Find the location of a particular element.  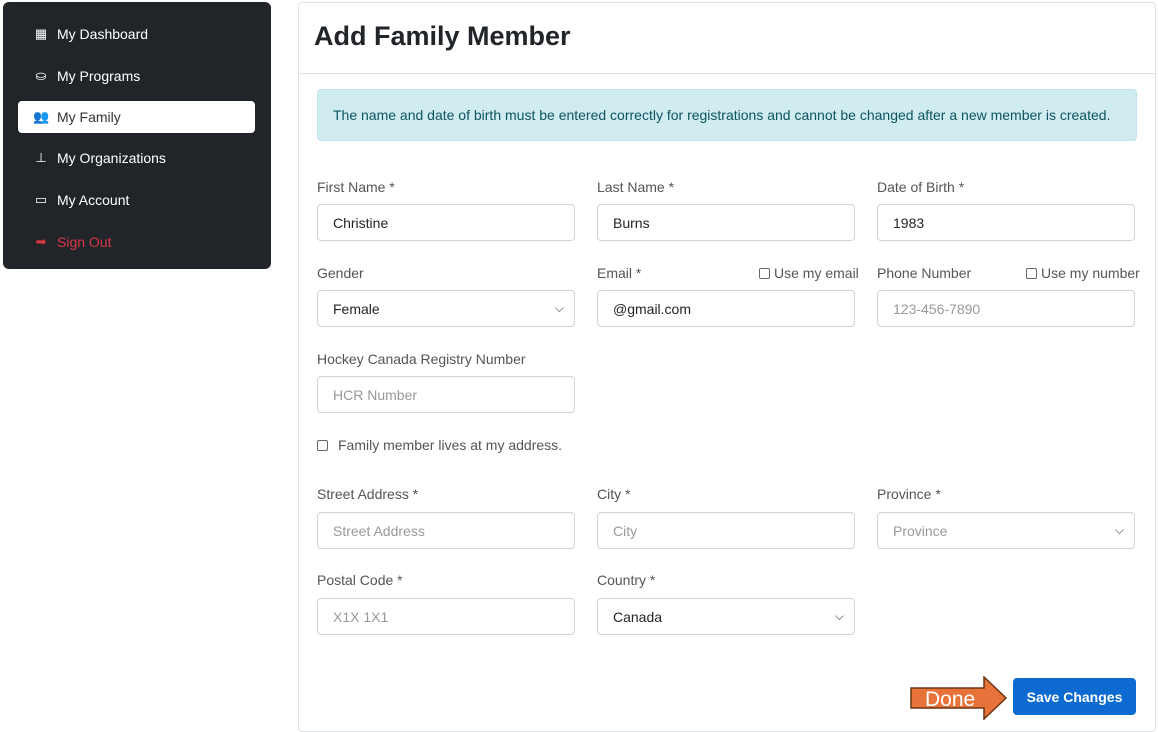

gender-value: Female is located at coordinates (356, 308).